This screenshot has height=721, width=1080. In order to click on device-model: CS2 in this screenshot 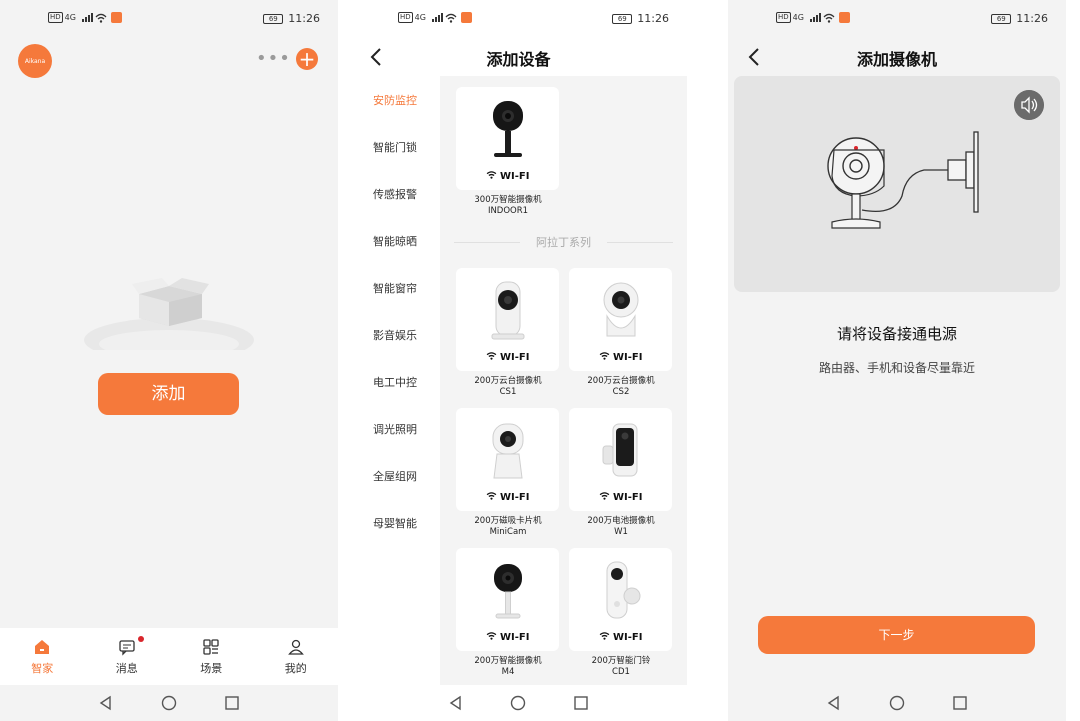, I will do `click(621, 392)`.